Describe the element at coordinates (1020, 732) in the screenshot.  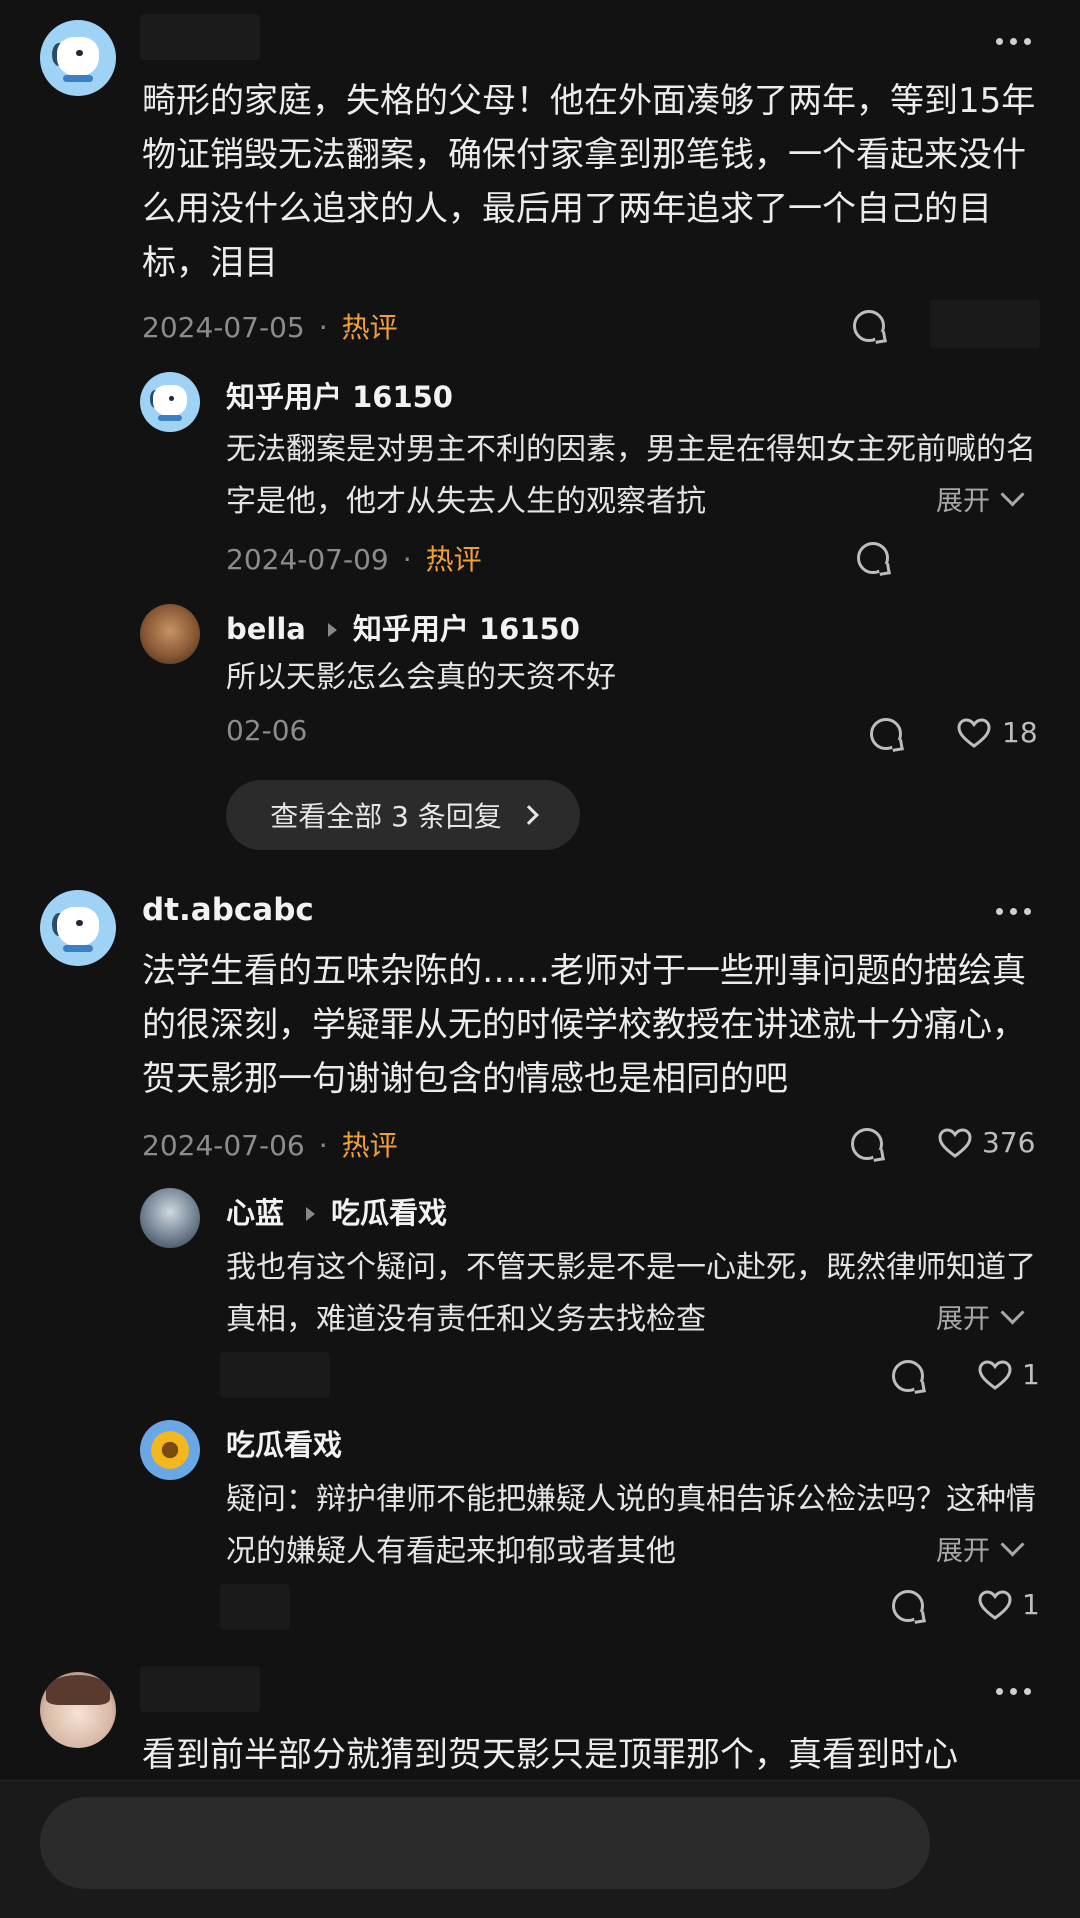
I see `like-count: 18` at that location.